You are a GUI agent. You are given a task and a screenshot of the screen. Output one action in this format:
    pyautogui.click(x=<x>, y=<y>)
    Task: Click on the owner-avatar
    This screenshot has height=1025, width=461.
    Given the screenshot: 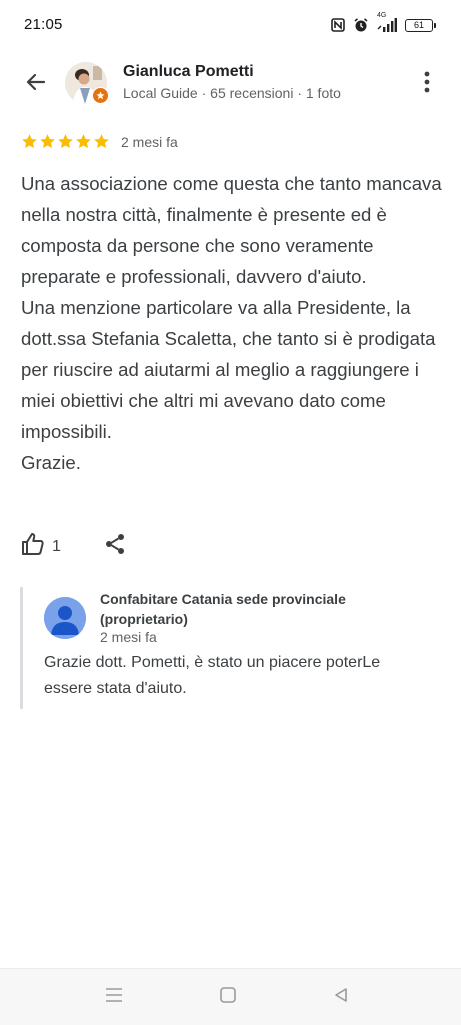 What is the action you would take?
    pyautogui.click(x=65, y=618)
    